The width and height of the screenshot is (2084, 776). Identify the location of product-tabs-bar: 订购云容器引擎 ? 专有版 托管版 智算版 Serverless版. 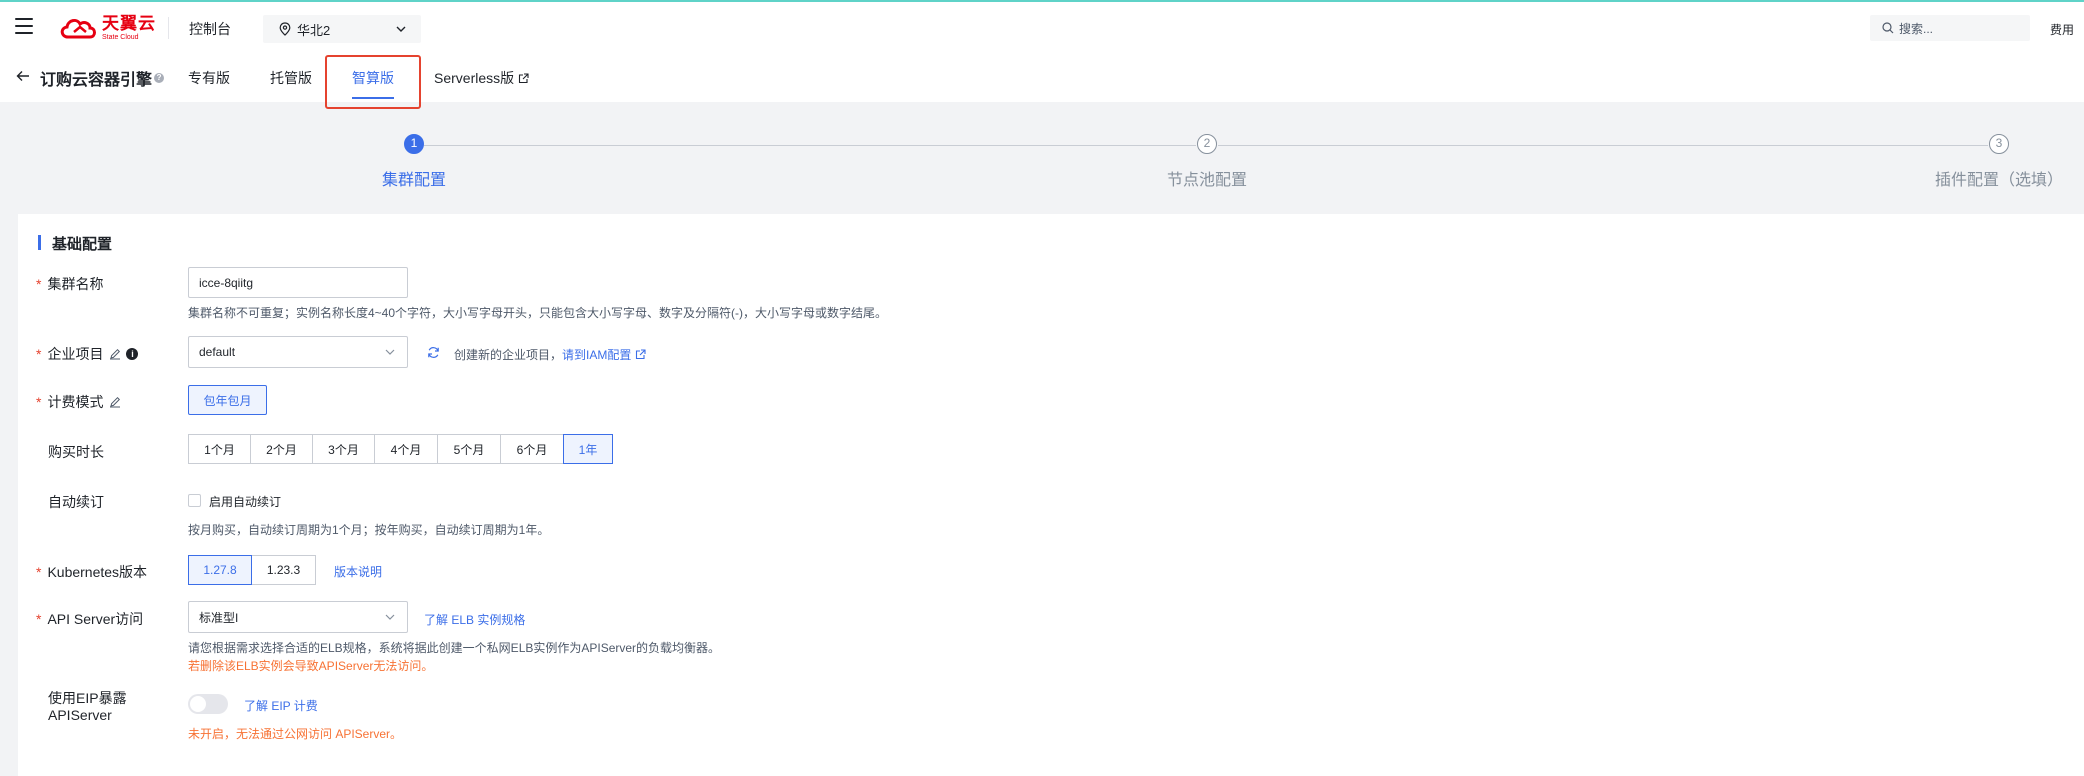
(1042, 77).